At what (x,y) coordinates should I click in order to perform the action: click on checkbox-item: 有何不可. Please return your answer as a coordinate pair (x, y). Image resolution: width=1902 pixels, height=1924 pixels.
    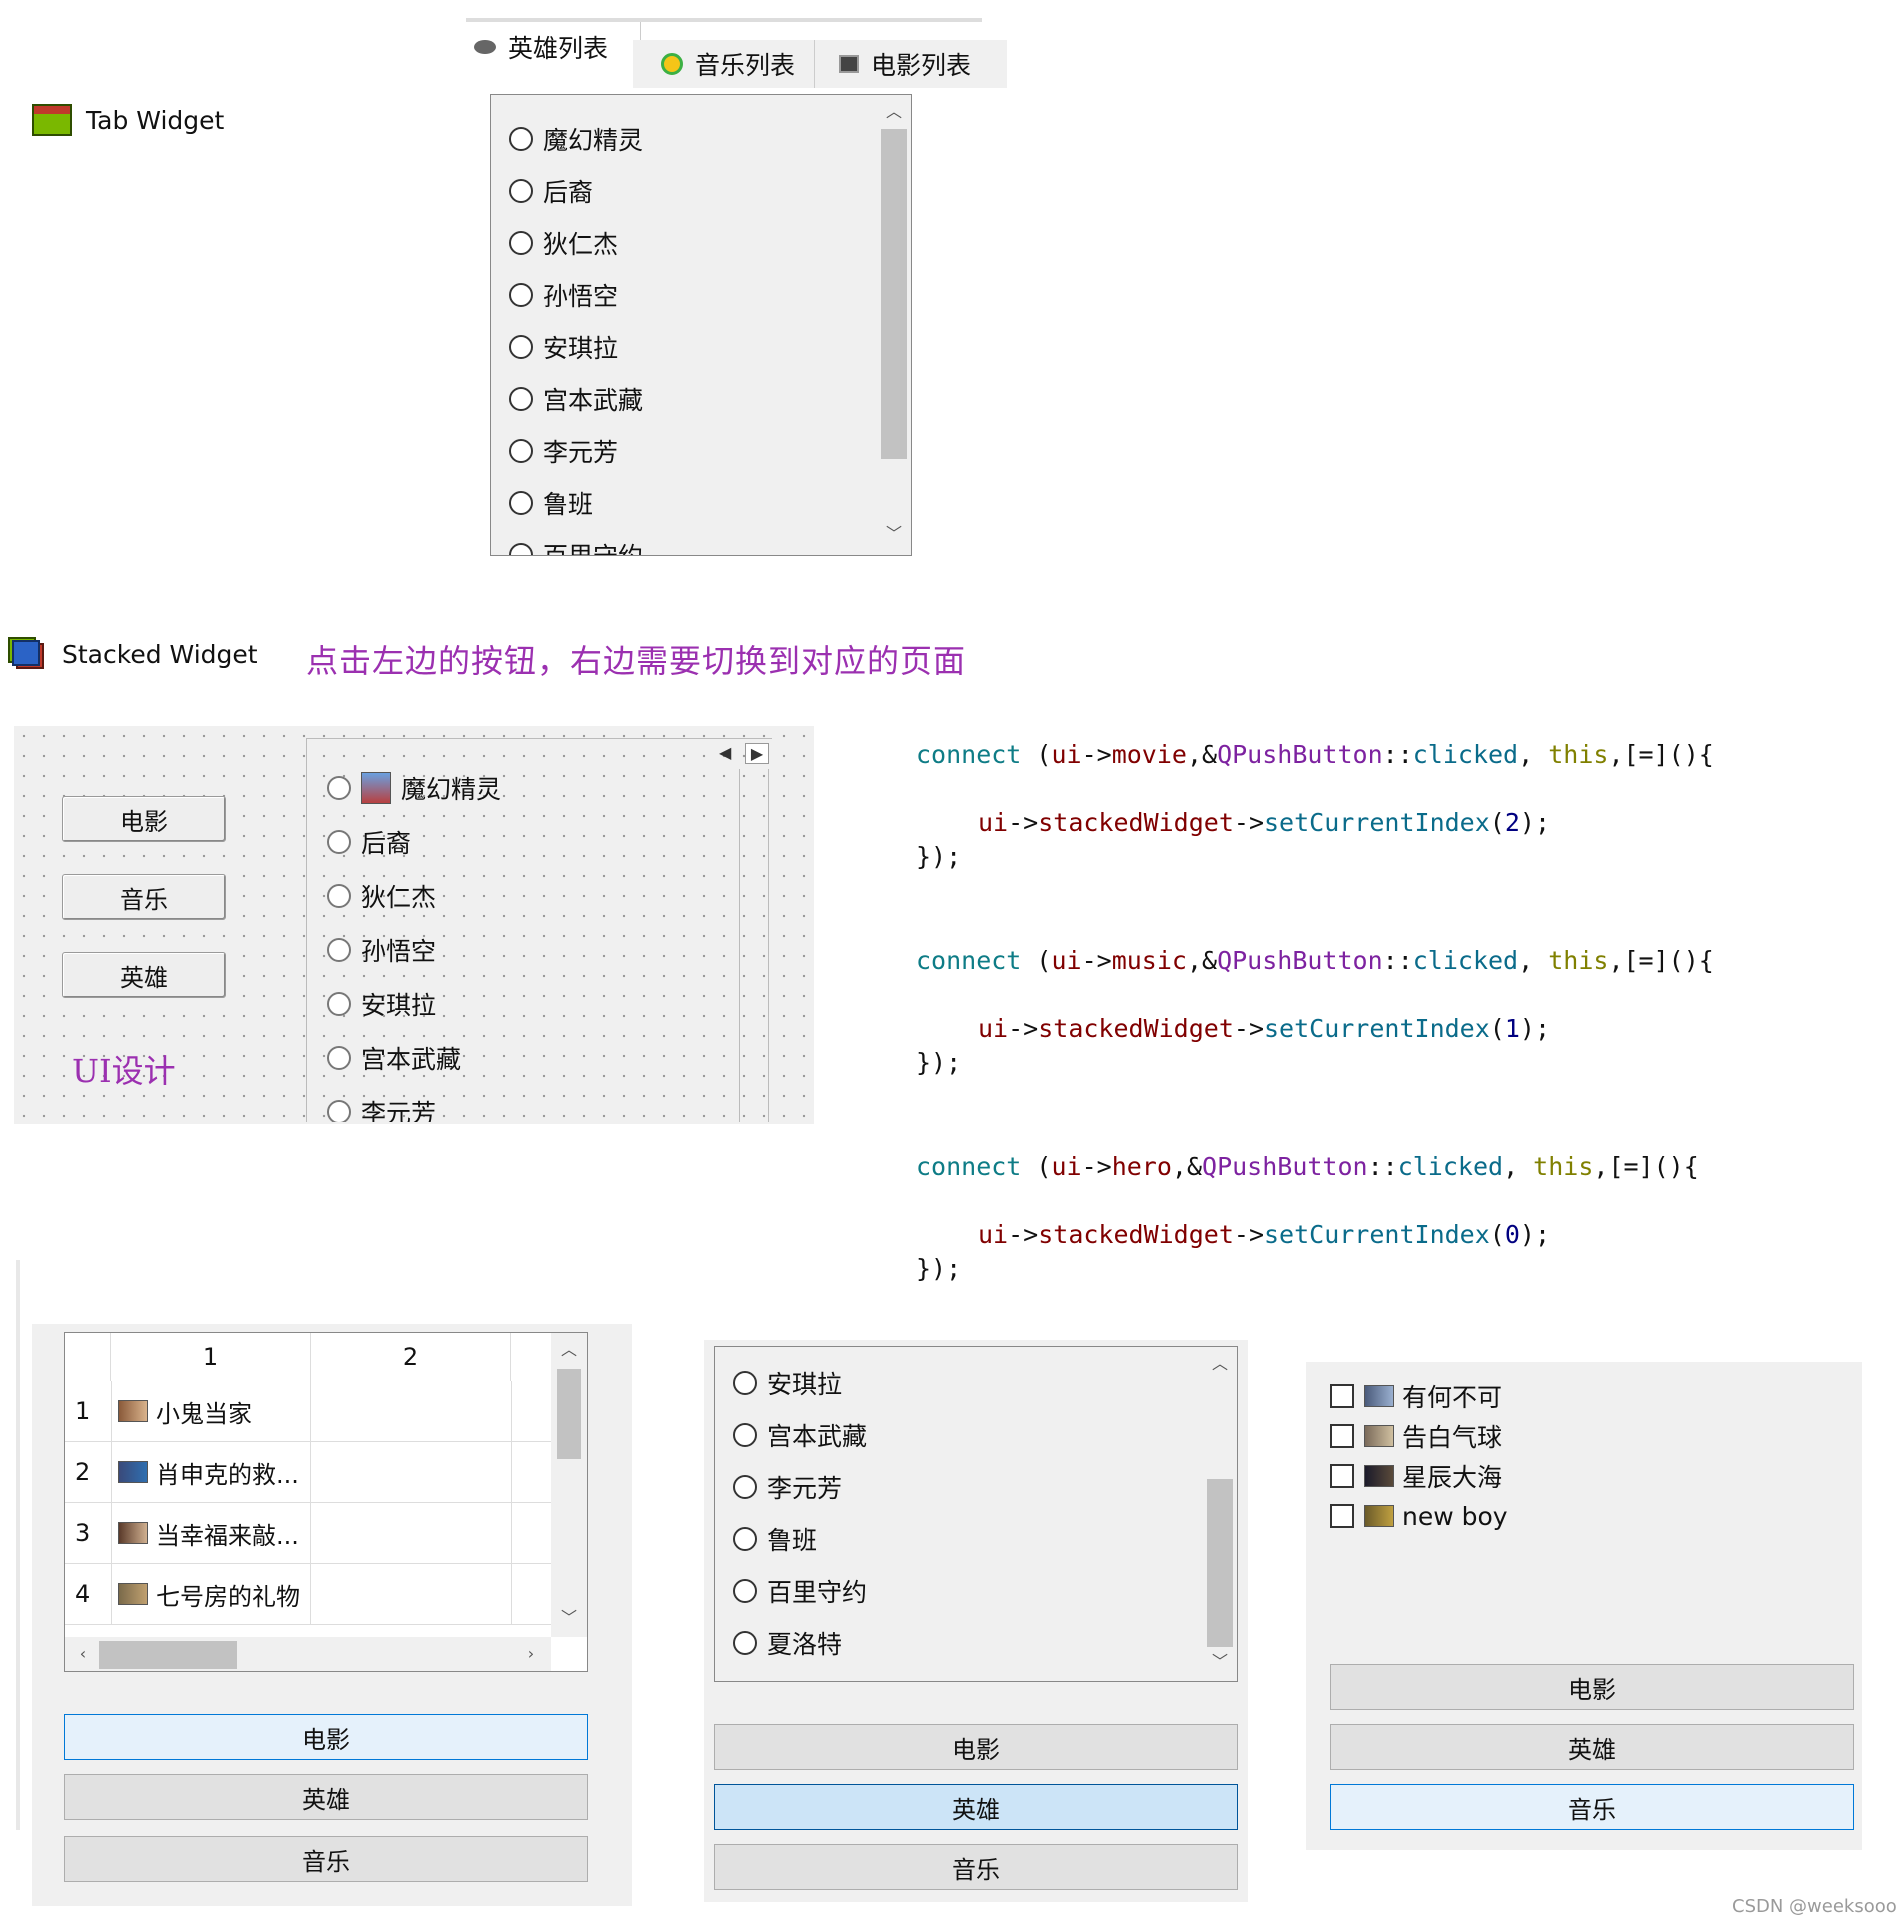
    Looking at the image, I should click on (1530, 1396).